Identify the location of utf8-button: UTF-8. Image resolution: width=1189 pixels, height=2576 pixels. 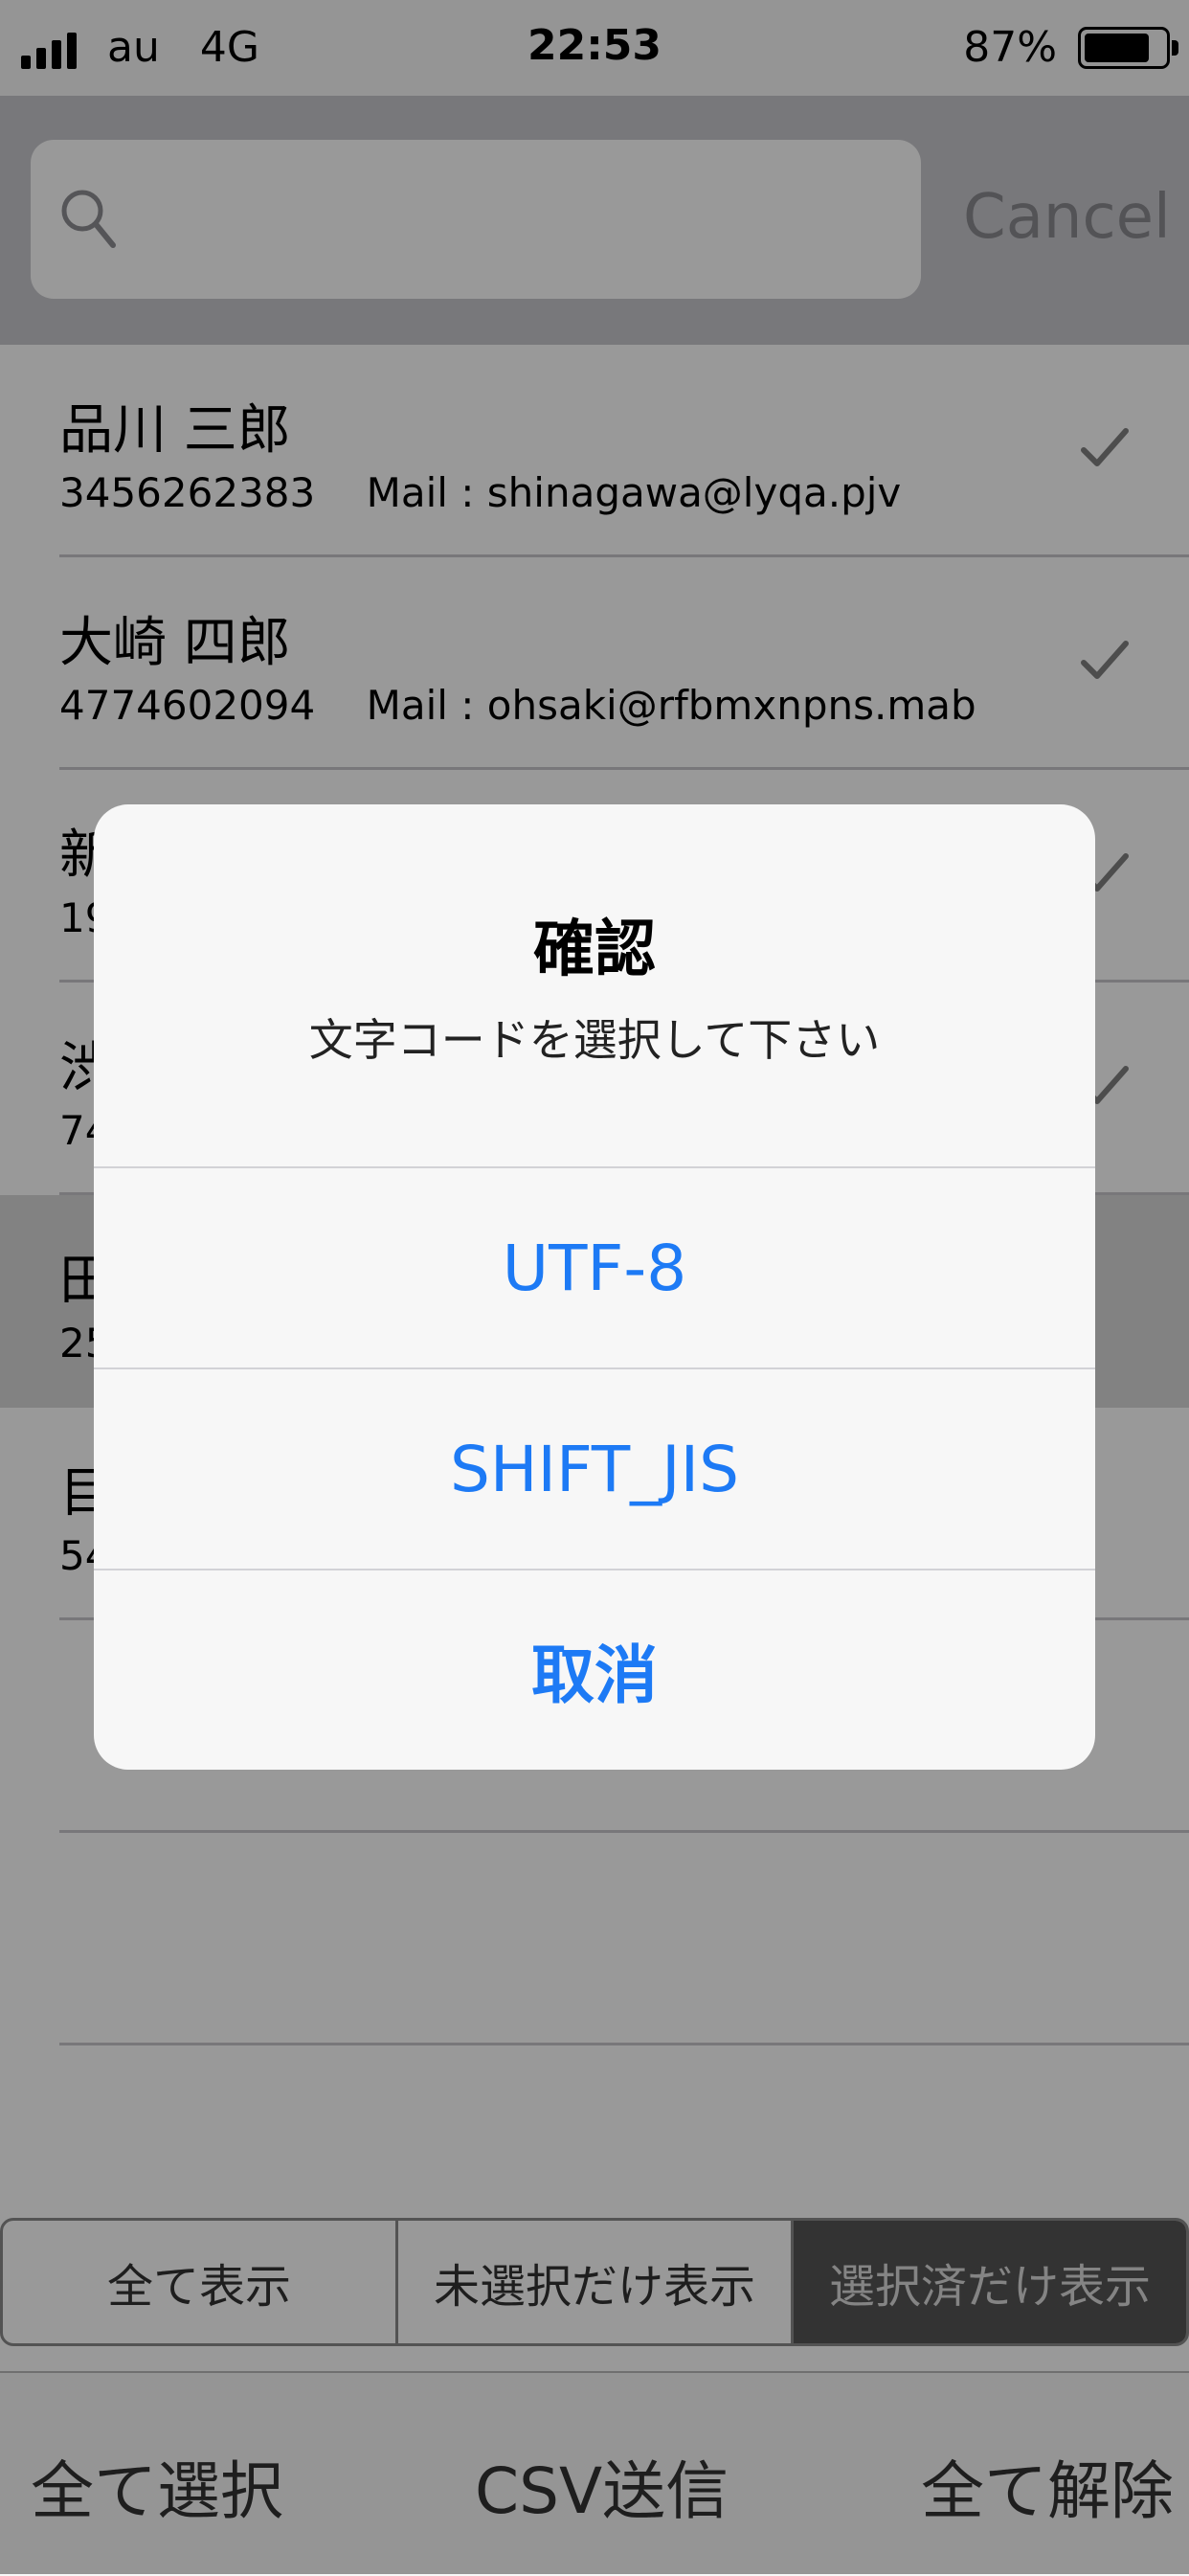
(594, 1266).